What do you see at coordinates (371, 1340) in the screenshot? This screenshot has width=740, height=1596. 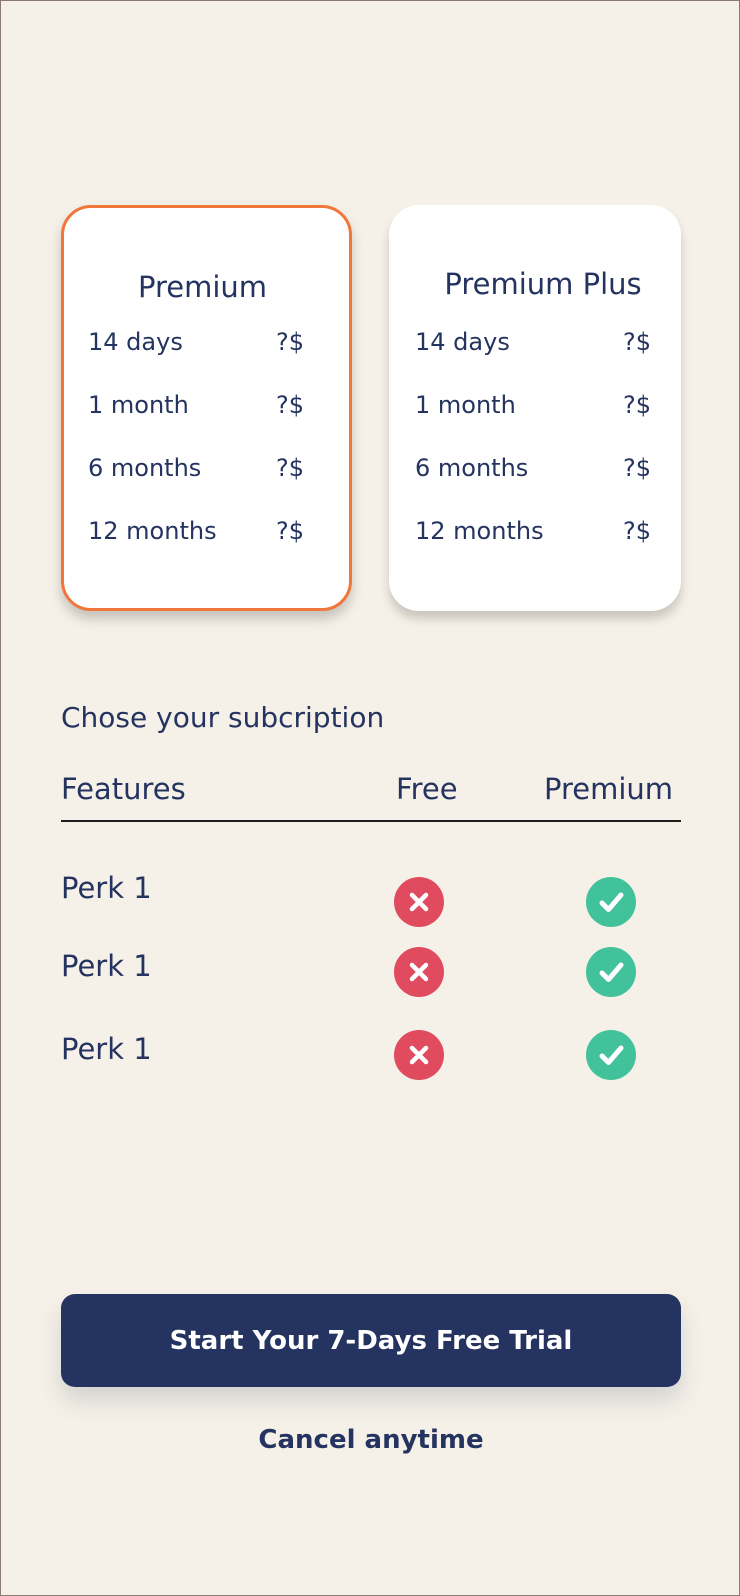 I see `start-free-trial-button: Start Your 7-Days Free Trial` at bounding box center [371, 1340].